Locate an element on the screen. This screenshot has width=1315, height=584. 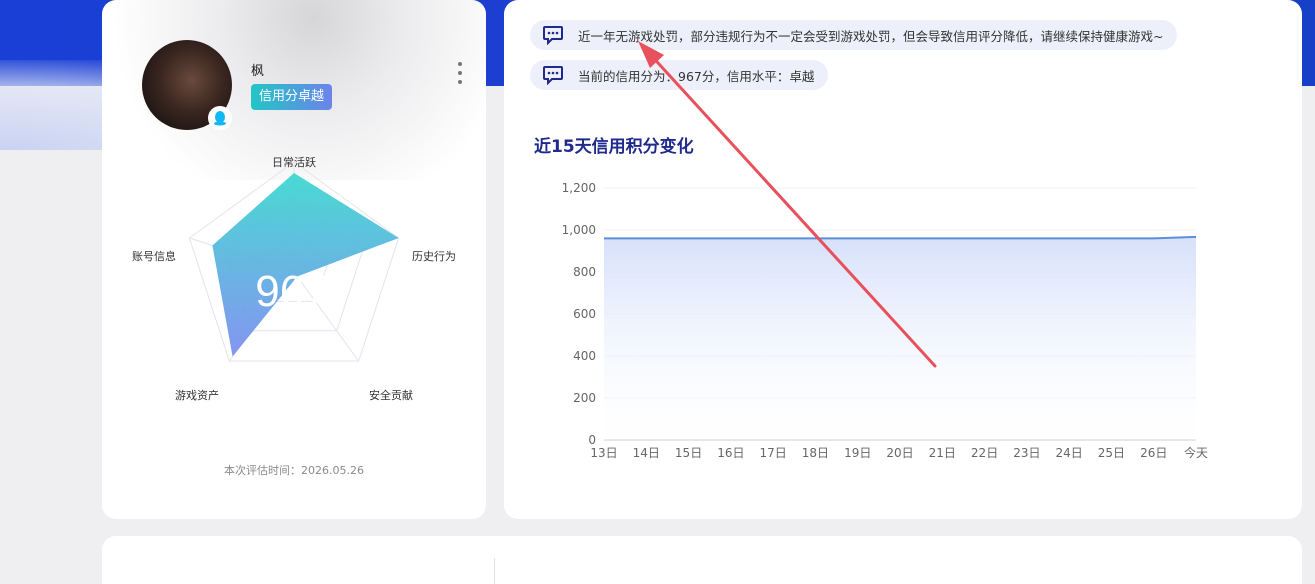
x-tick-label: 16日 is located at coordinates (730, 453).